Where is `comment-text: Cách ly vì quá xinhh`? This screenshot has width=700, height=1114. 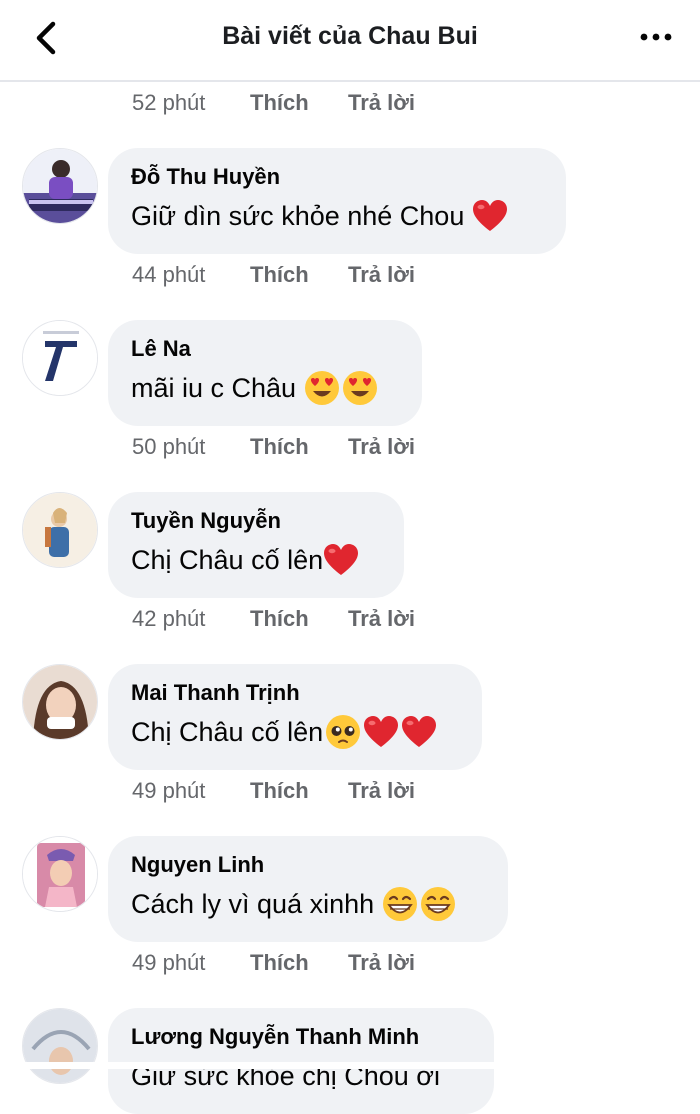
comment-text: Cách ly vì quá xinhh is located at coordinates (253, 904).